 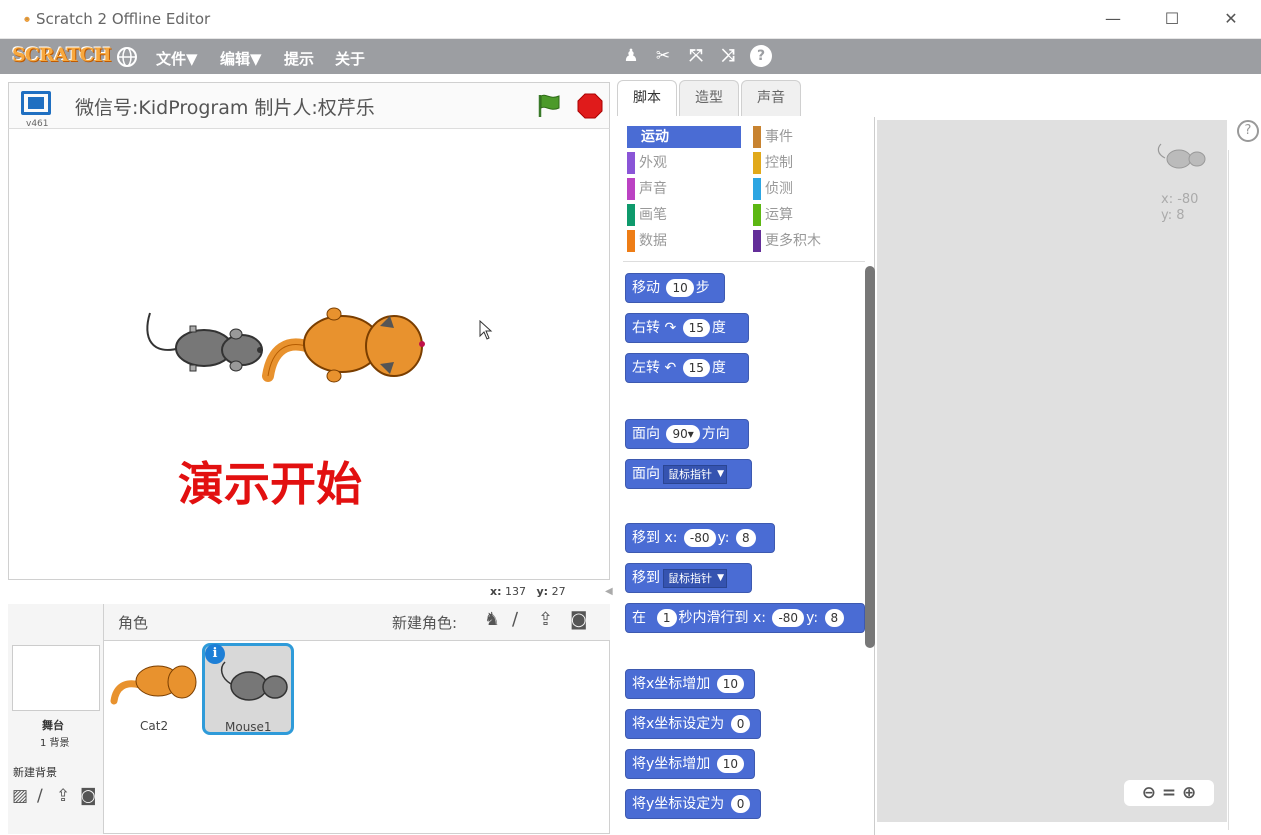 I want to click on project-title: 微信号:KidProgram 制片人:权芹乐, so click(x=225, y=106).